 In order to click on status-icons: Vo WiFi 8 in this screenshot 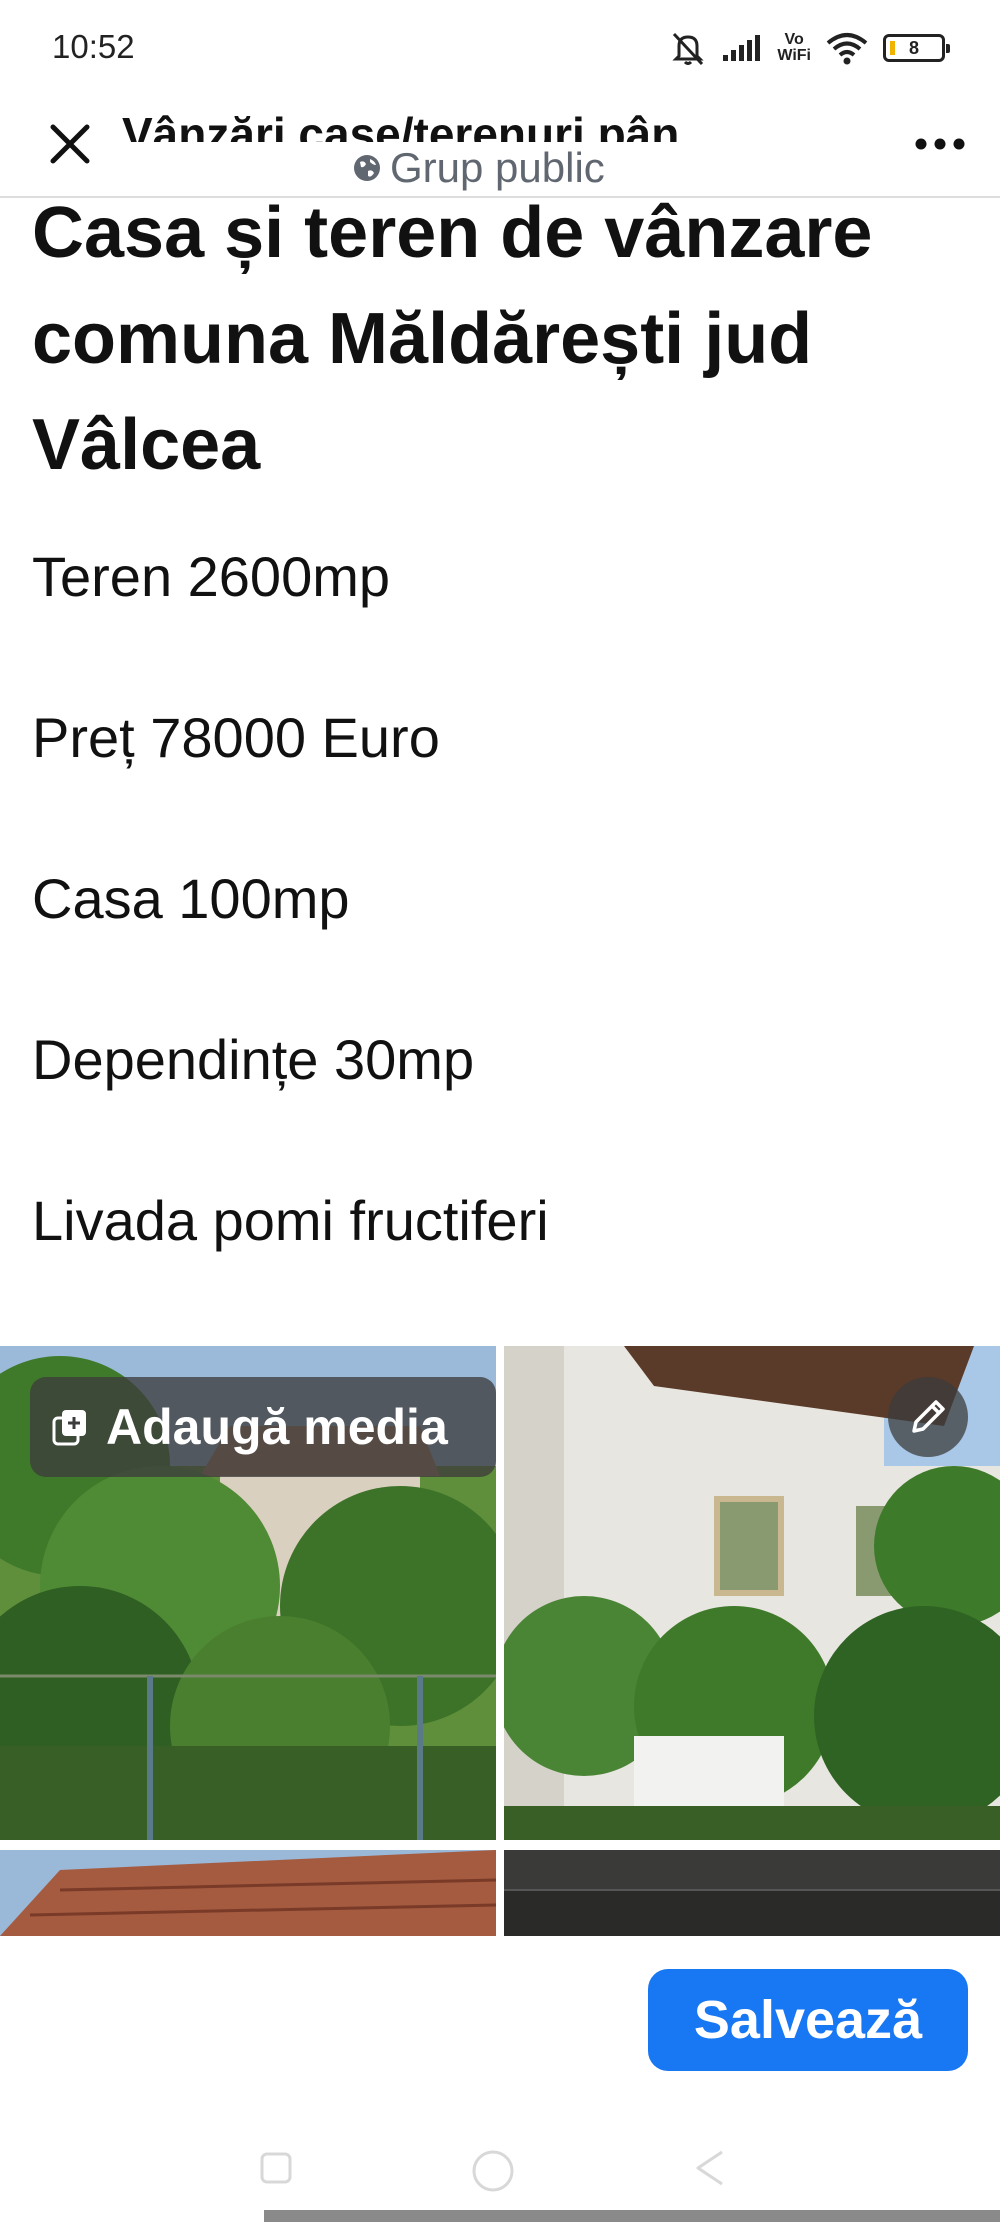, I will do `click(809, 48)`.